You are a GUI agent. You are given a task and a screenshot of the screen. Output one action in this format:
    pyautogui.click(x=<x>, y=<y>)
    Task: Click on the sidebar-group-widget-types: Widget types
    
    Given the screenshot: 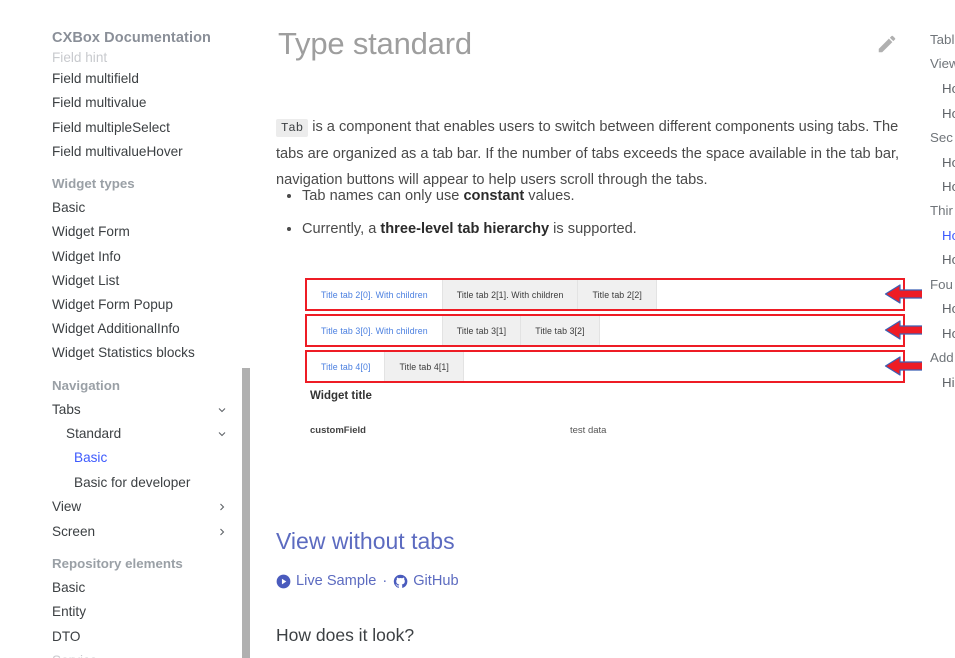 What is the action you would take?
    pyautogui.click(x=93, y=183)
    